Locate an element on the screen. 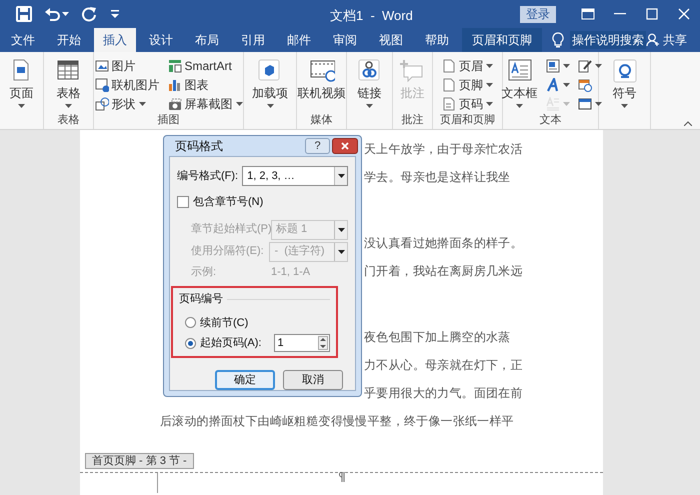 The width and height of the screenshot is (700, 495). tell-me-search: 操作说明搜索 is located at coordinates (608, 40).